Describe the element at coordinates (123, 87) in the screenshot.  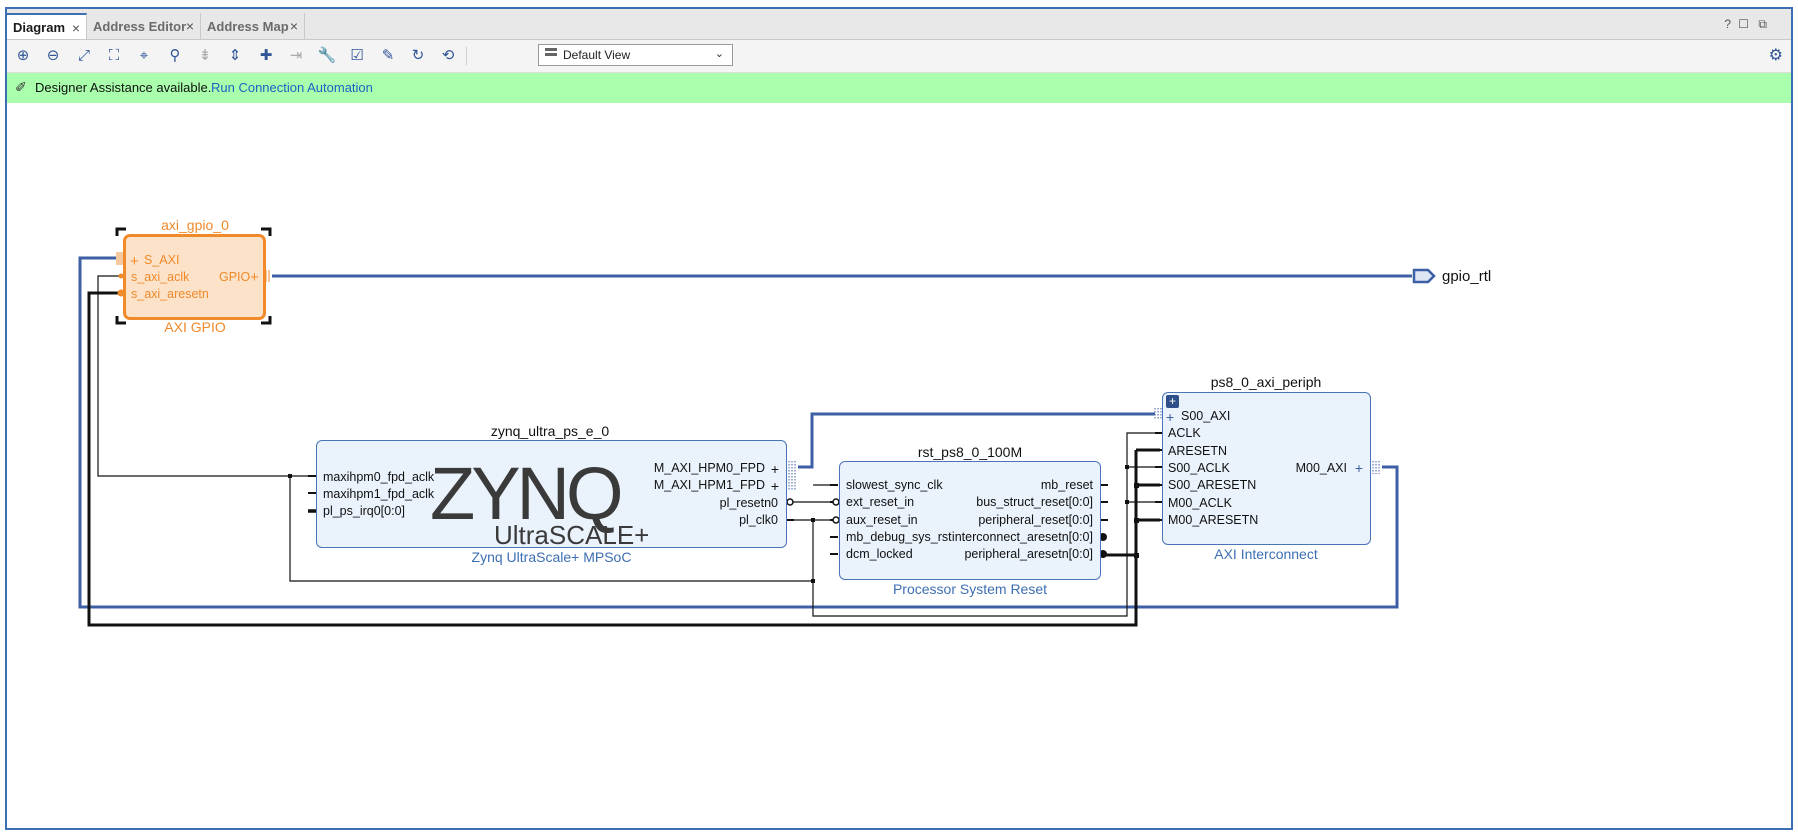
I see `assist-message: Designer Assistance available.` at that location.